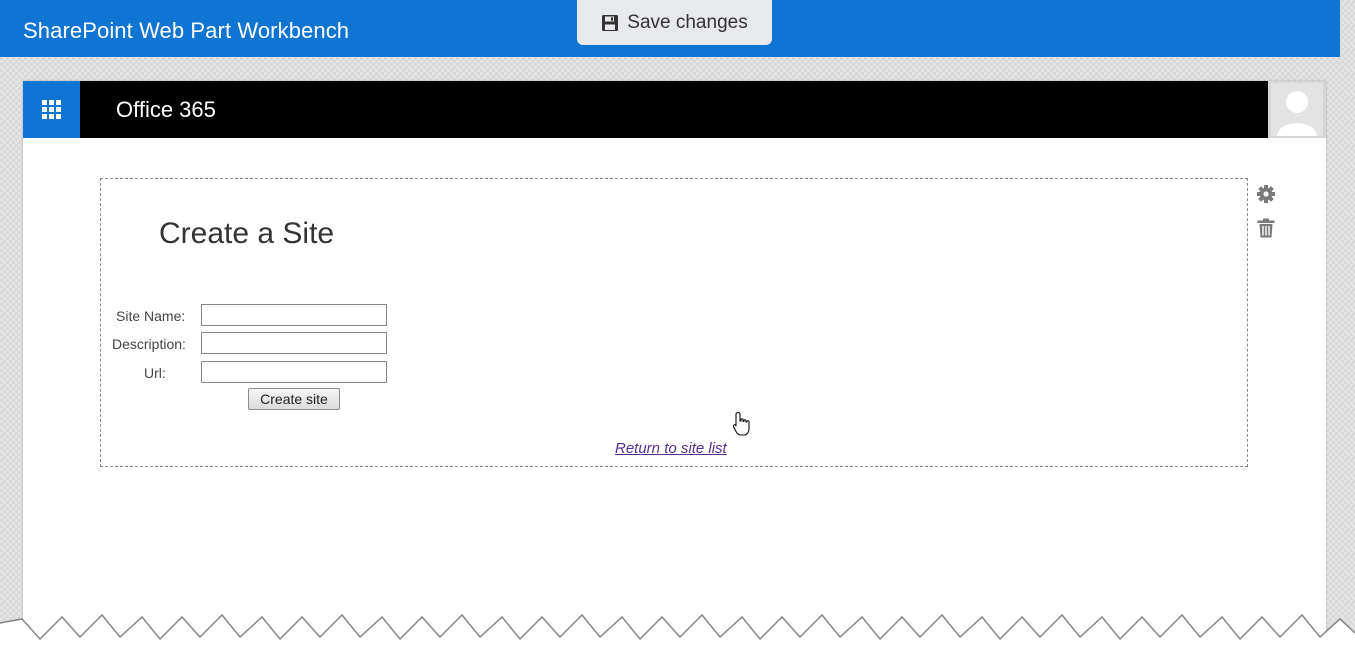 The image size is (1355, 657). I want to click on suite-bar: Office 365, so click(674, 109).